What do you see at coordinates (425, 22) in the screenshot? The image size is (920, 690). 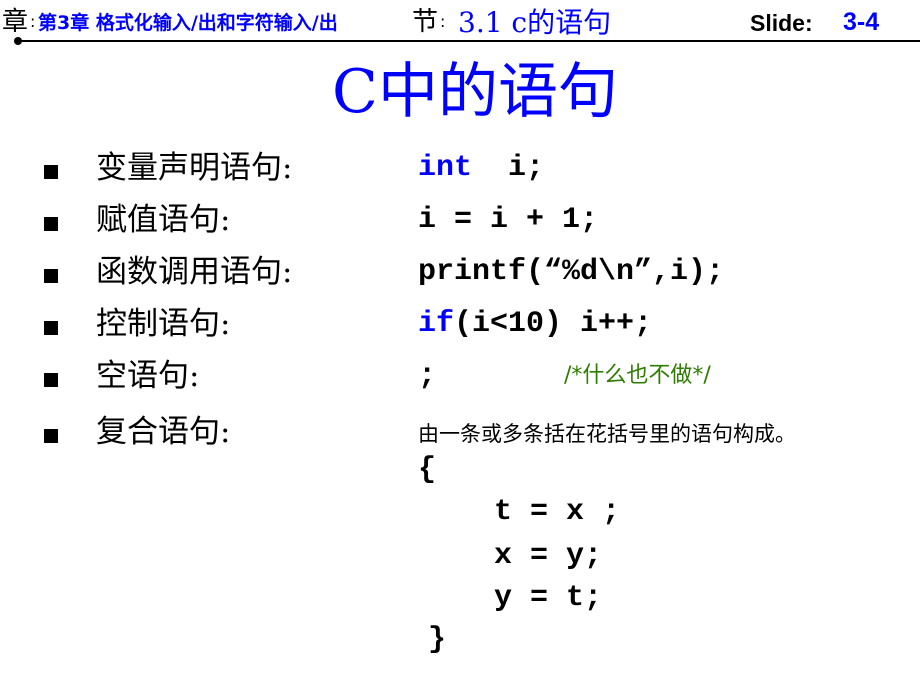 I see `section-label: 节` at bounding box center [425, 22].